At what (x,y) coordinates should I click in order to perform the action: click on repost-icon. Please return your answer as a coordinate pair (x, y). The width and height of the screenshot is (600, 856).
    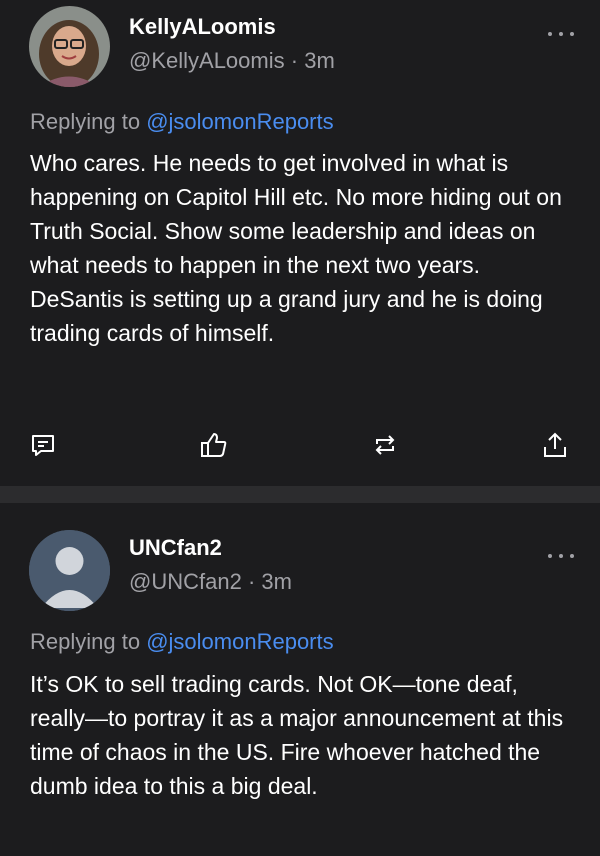
    Looking at the image, I should click on (385, 445).